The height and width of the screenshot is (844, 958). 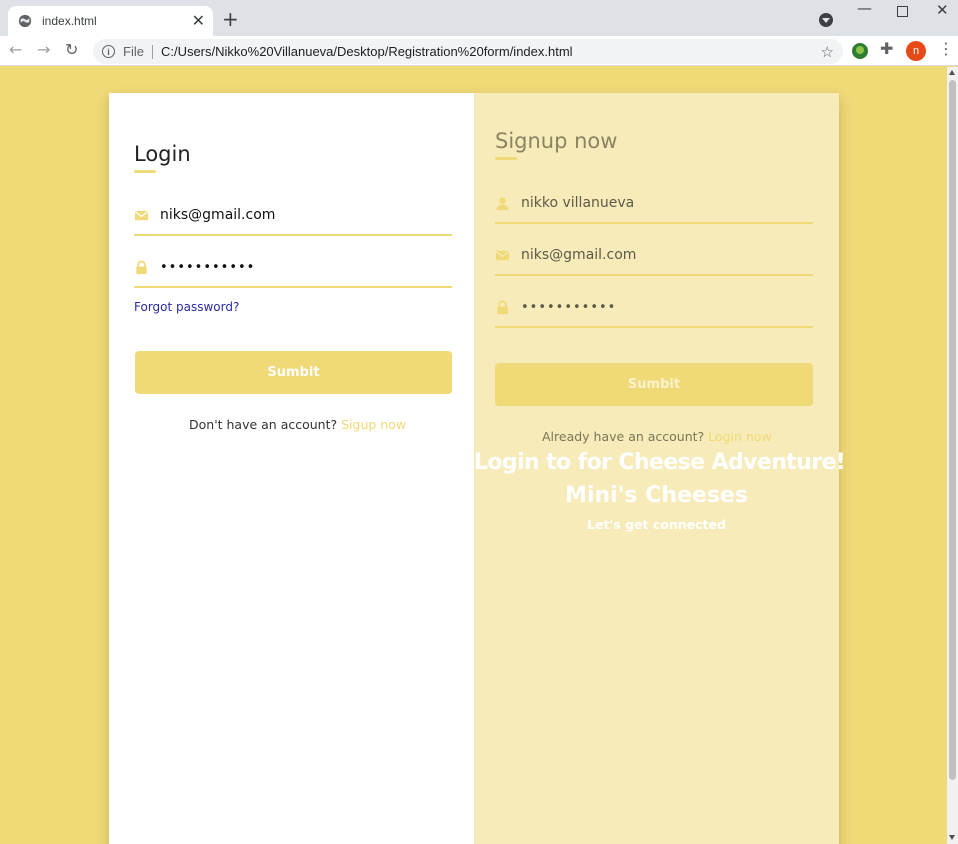 What do you see at coordinates (577, 203) in the screenshot?
I see `signup-name-value: nikko villanueva` at bounding box center [577, 203].